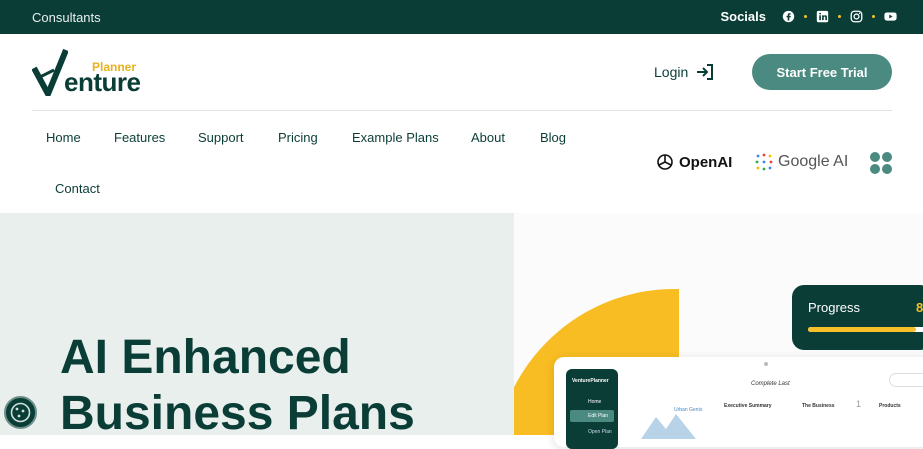  Describe the element at coordinates (857, 317) in the screenshot. I see `progress-card: Progress 8` at that location.